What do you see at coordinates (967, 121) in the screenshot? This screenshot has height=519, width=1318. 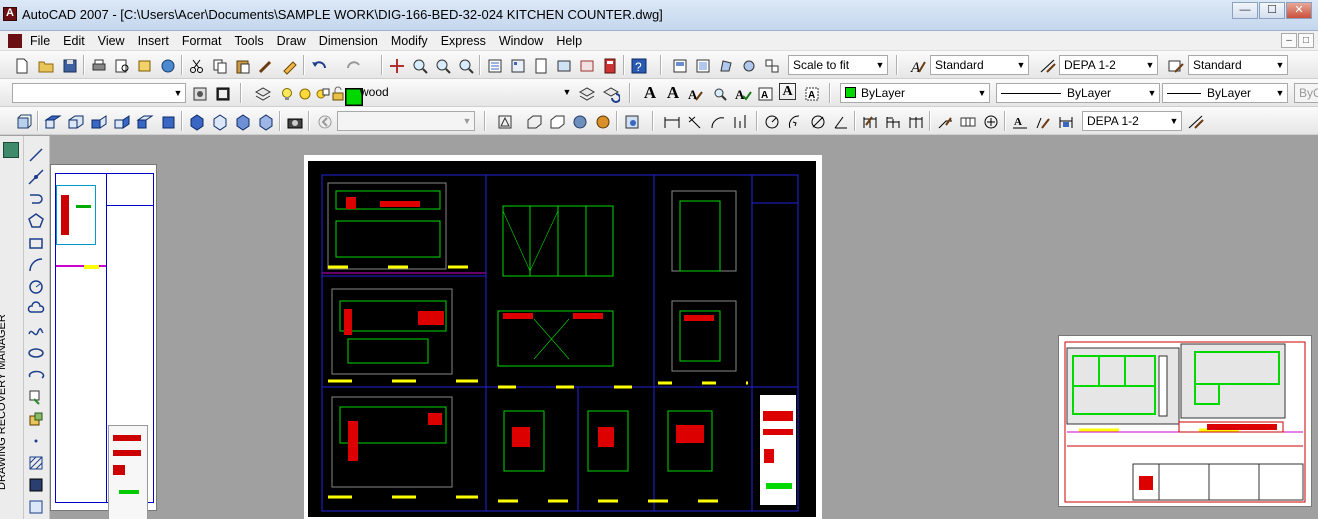 I see `tolerance-icon` at bounding box center [967, 121].